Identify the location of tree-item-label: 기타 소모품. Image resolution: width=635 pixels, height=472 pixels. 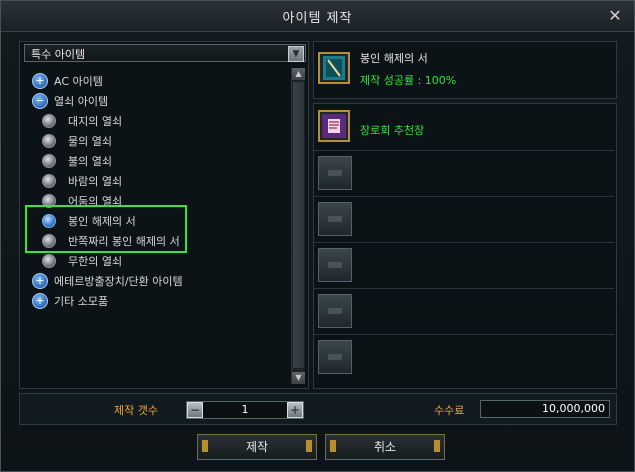
(81, 301).